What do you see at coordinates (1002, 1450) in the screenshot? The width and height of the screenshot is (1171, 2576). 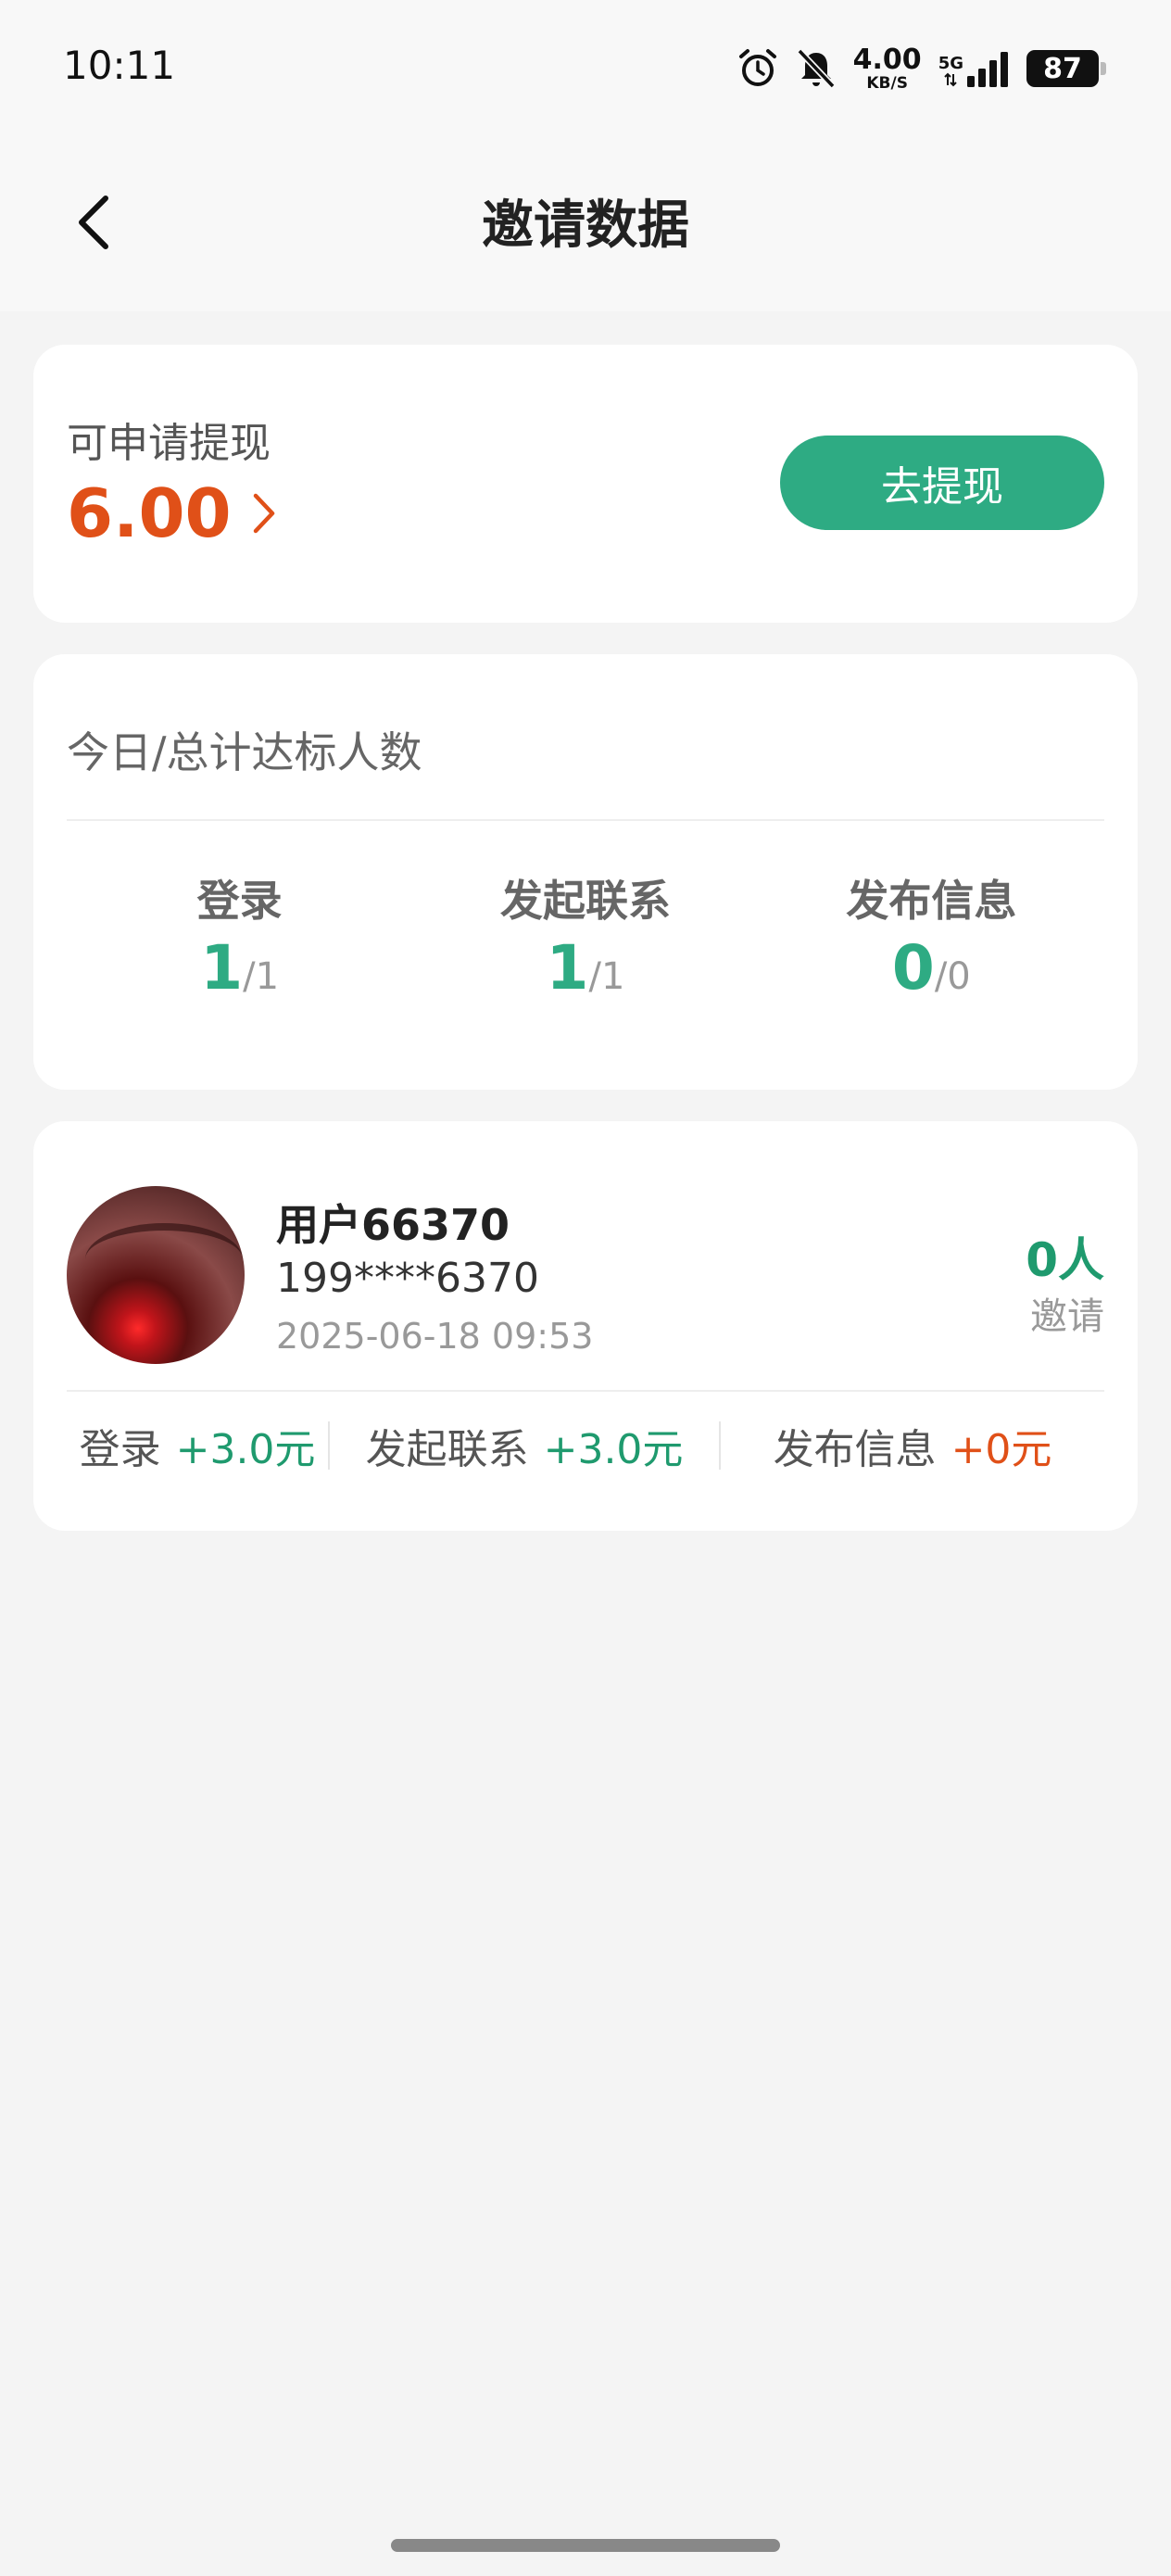 I see `reward-value: +0元` at bounding box center [1002, 1450].